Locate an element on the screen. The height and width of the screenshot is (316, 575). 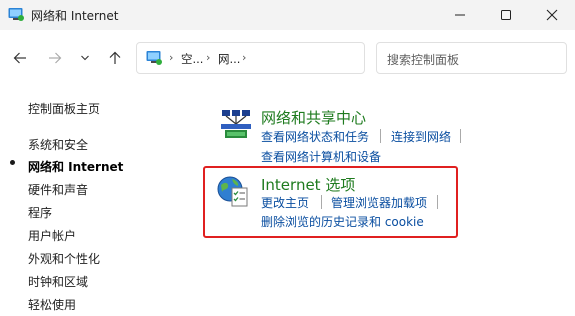
view-network-status-link: 查看网络状态和任务 is located at coordinates (315, 136).